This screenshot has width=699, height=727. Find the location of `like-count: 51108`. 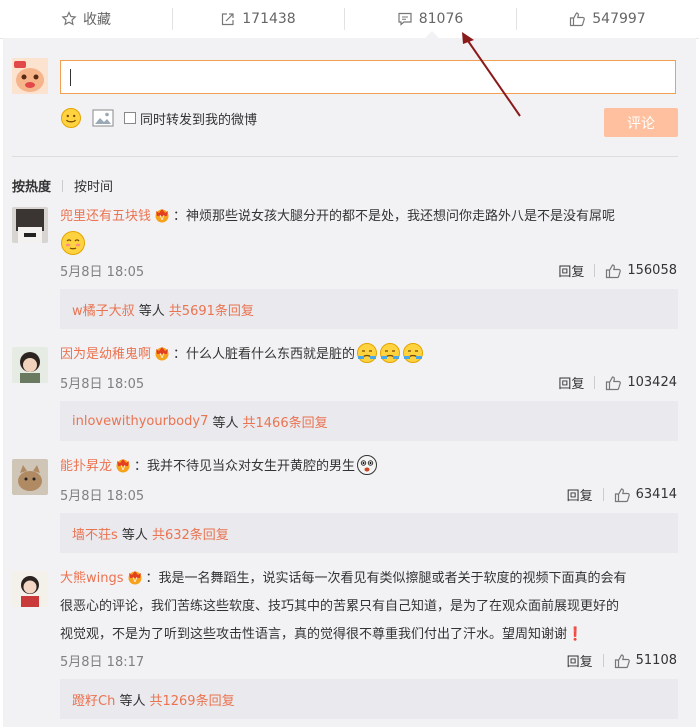

like-count: 51108 is located at coordinates (656, 660).